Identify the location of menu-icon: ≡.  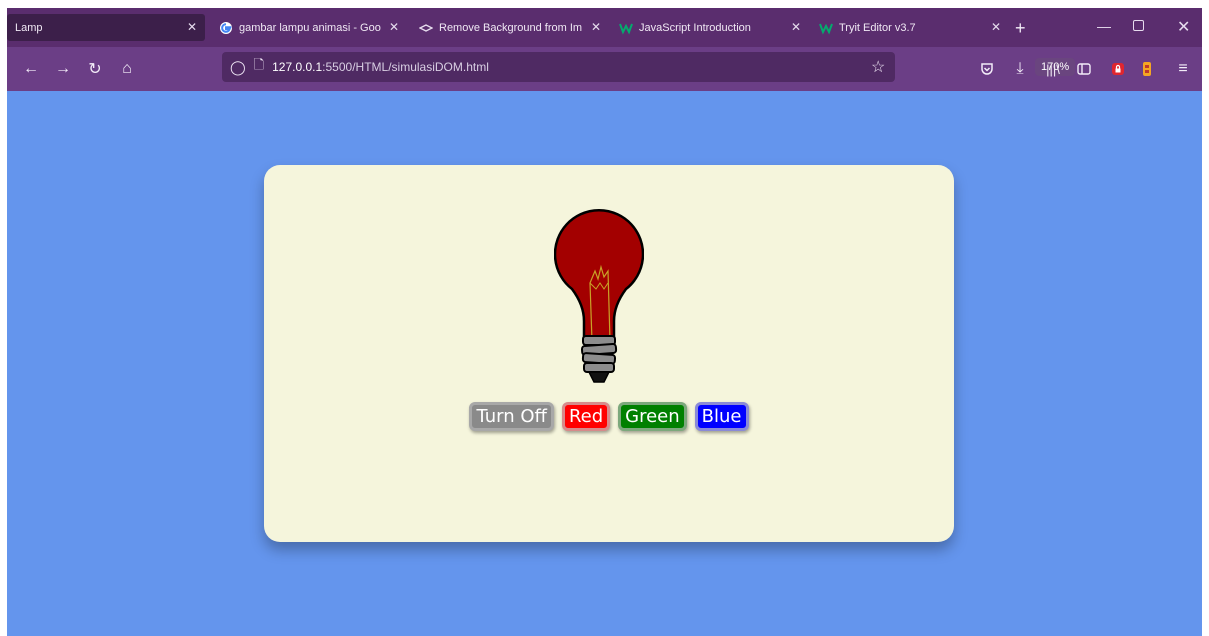
(1183, 69).